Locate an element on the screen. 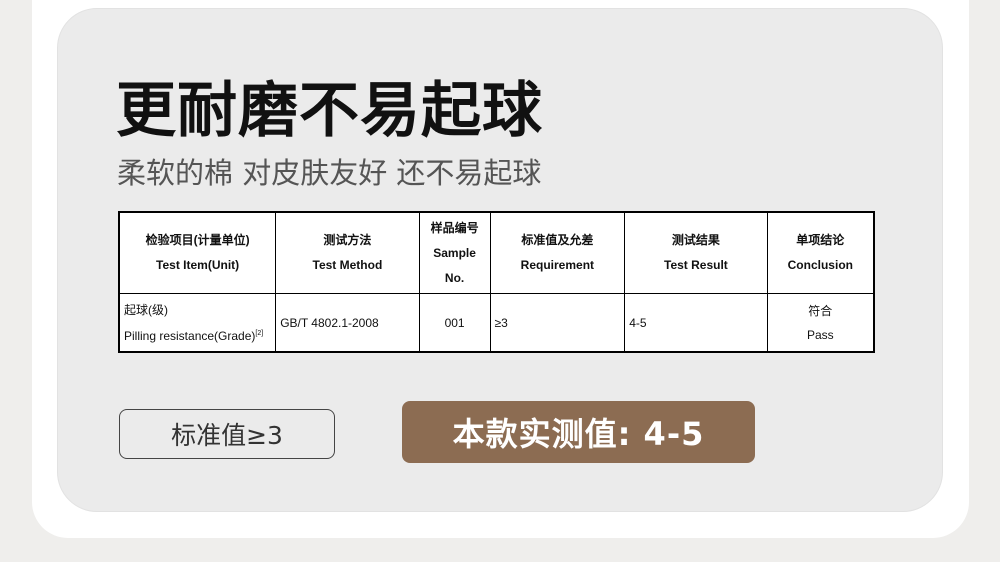 The width and height of the screenshot is (1000, 562). header-test-method: 测试方法 Test Method is located at coordinates (347, 252).